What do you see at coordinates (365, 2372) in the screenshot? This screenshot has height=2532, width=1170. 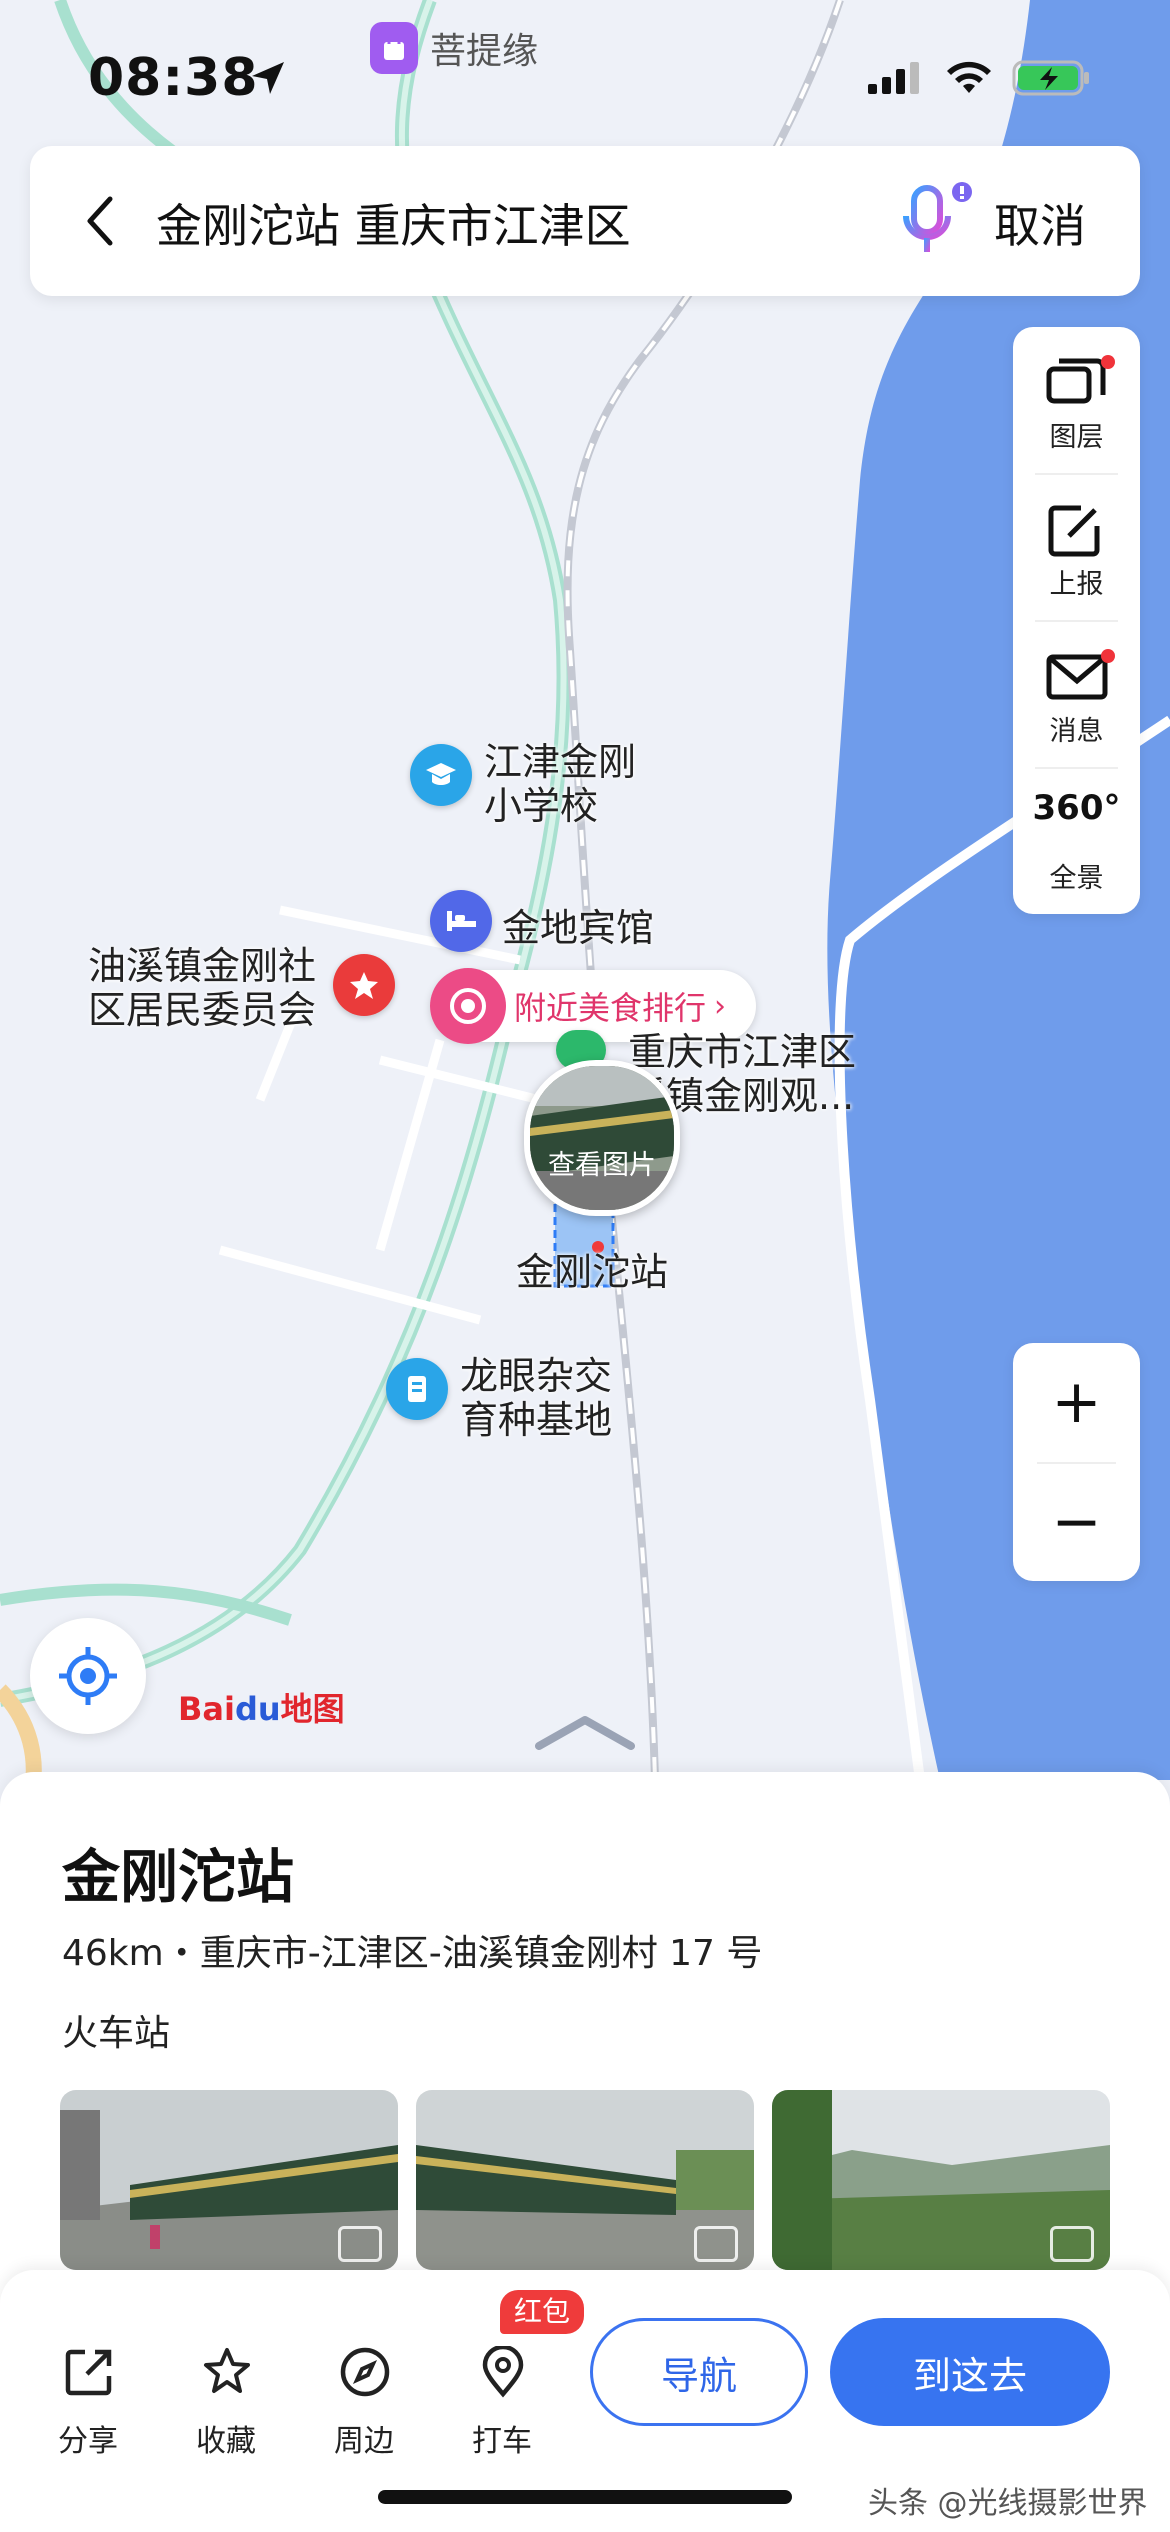 I see `compass-icon` at bounding box center [365, 2372].